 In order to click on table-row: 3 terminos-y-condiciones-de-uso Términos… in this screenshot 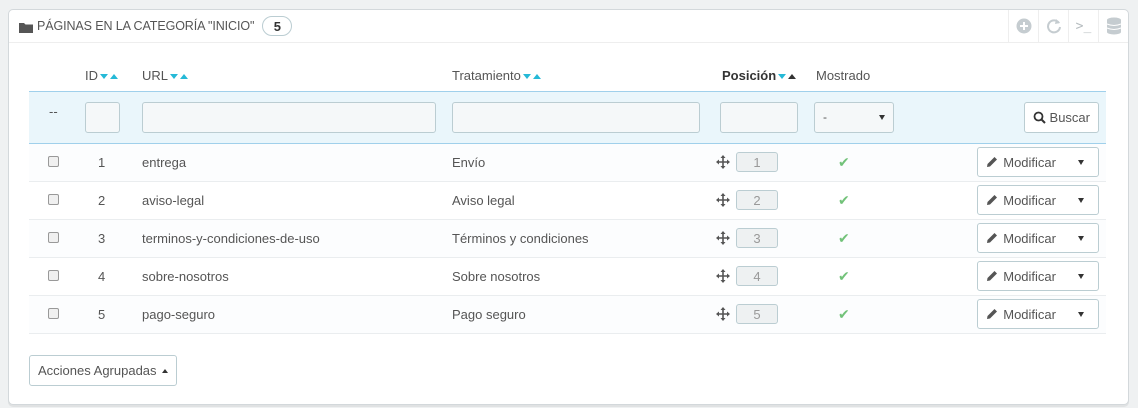, I will do `click(567, 238)`.